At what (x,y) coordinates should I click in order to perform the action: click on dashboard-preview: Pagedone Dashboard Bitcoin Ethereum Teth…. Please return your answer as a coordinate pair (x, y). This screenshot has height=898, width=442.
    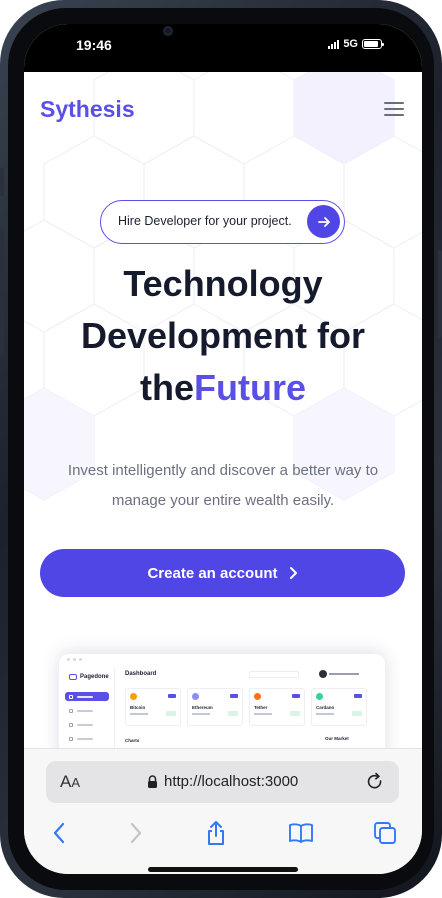
    Looking at the image, I should click on (222, 703).